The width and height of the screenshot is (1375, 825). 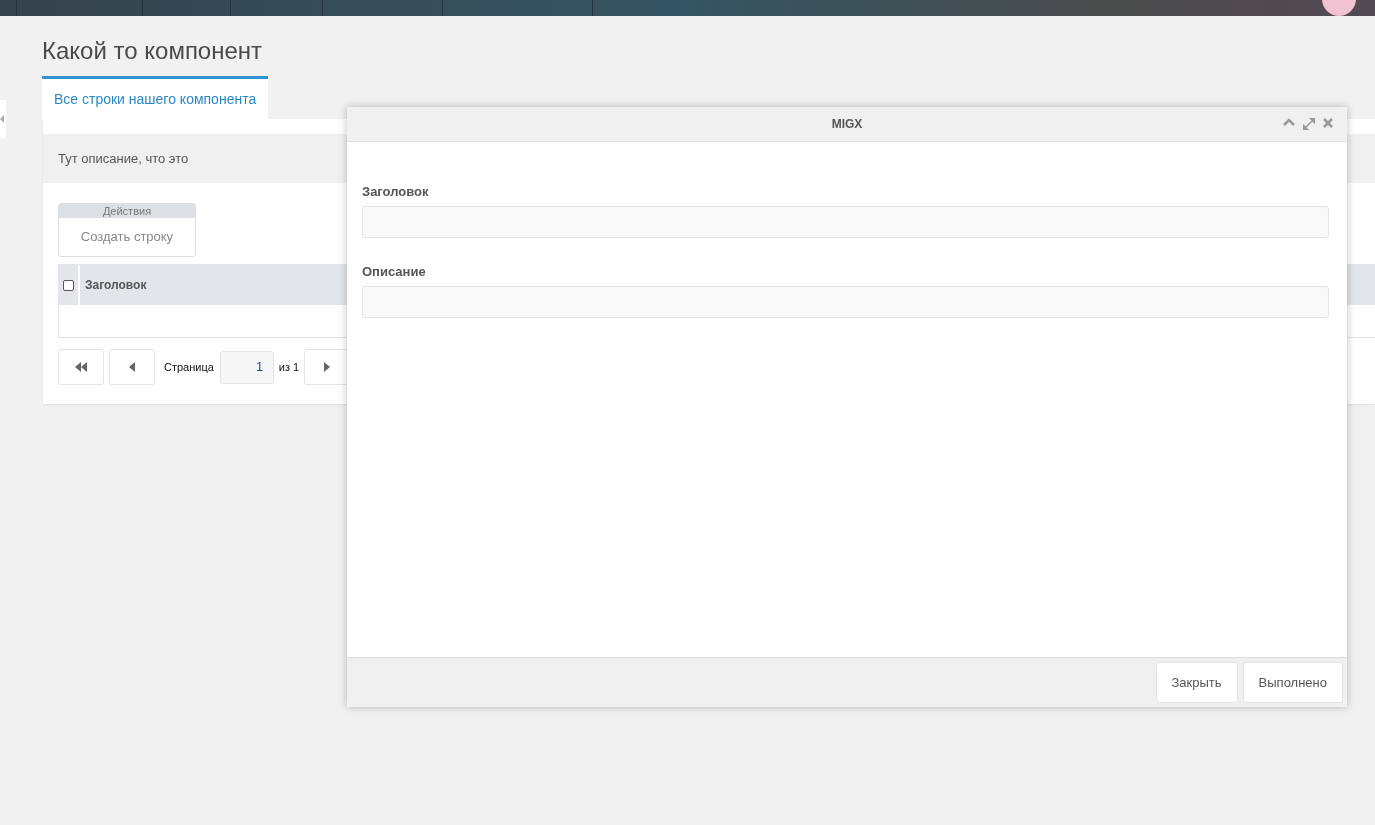 I want to click on first-page-button, so click(x=81, y=367).